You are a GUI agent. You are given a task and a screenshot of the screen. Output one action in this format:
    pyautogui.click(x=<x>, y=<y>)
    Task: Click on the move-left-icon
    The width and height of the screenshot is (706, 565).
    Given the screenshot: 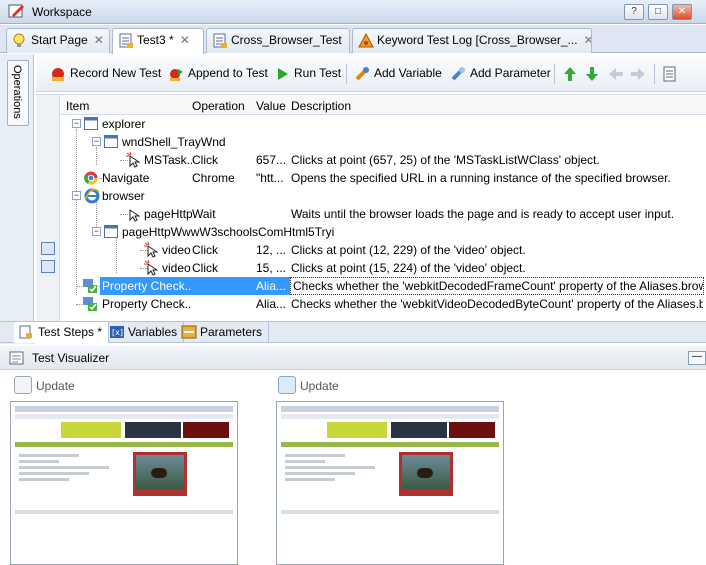 What is the action you would take?
    pyautogui.click(x=616, y=74)
    